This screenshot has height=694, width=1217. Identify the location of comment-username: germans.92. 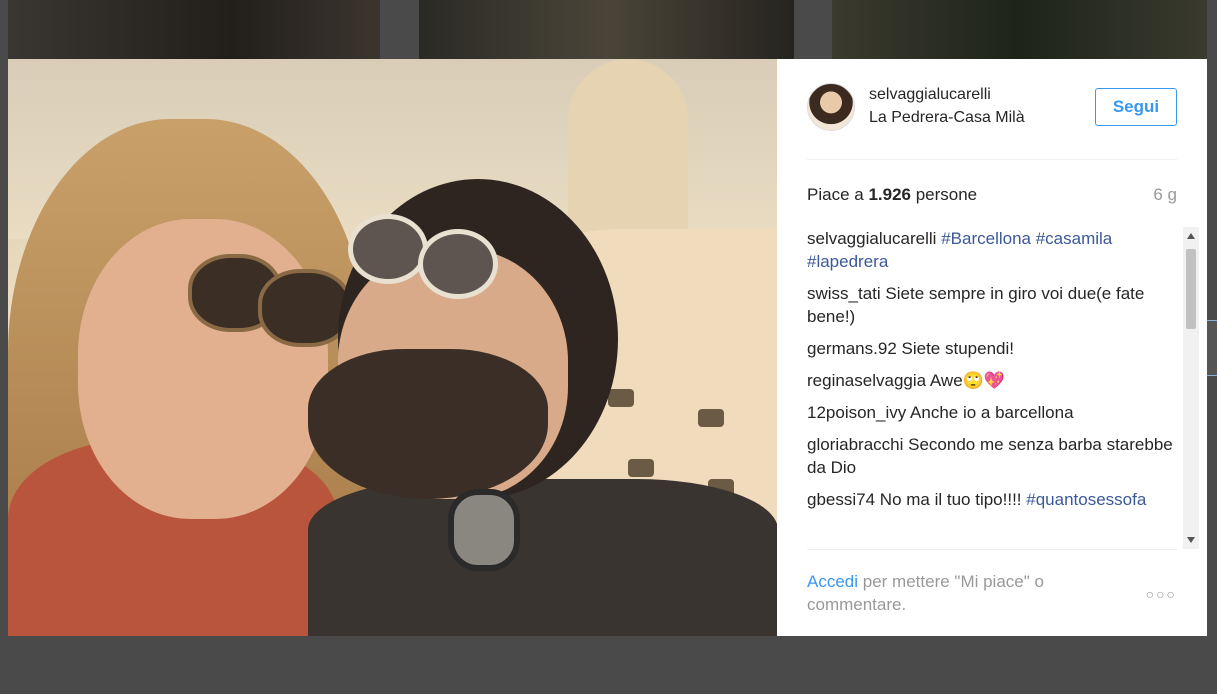
(852, 348).